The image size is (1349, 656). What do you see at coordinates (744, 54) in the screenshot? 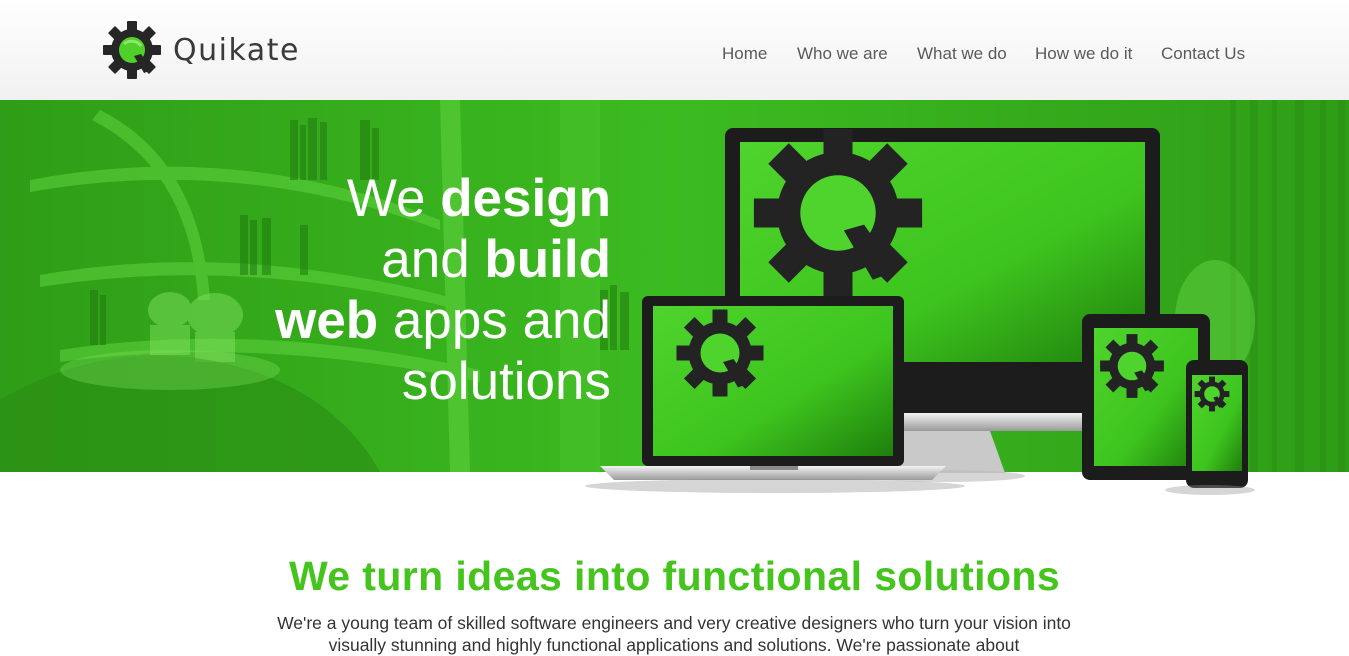
I see `nav-home: Home` at bounding box center [744, 54].